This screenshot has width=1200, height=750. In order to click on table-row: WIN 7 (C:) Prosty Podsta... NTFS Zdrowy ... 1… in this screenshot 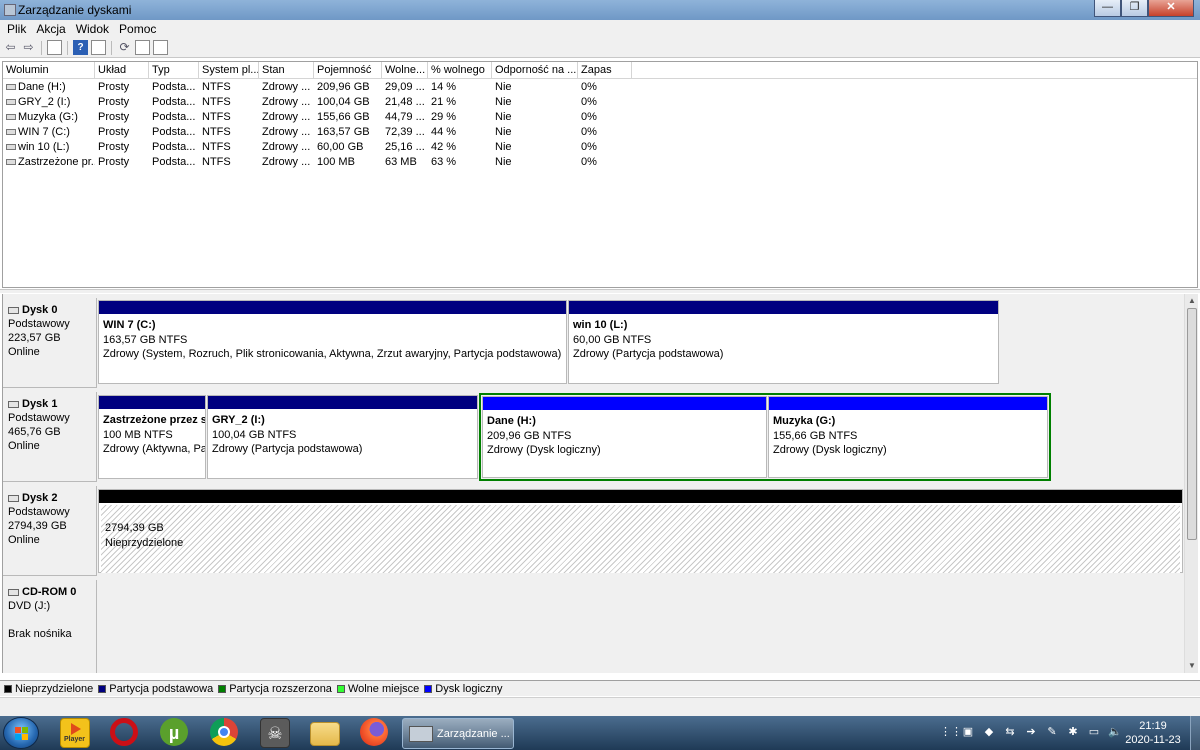, I will do `click(600, 131)`.